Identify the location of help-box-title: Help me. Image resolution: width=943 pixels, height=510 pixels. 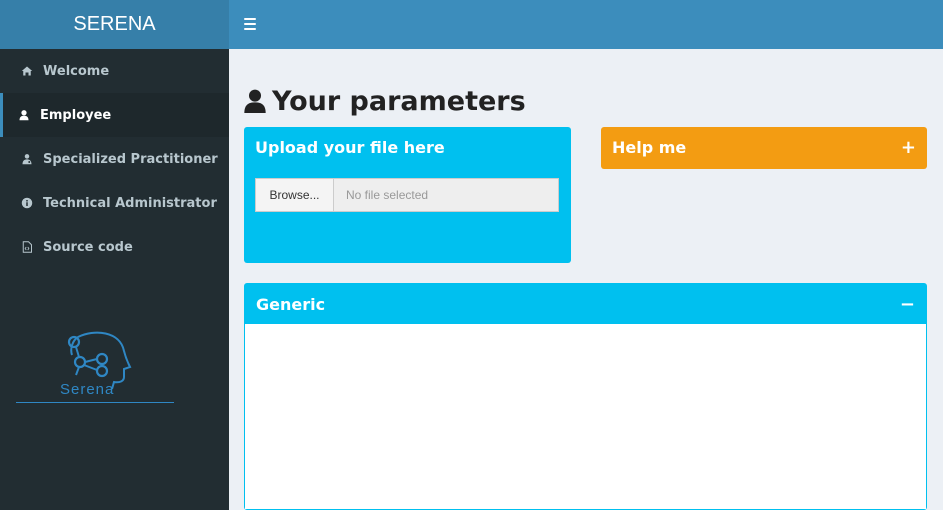
(649, 147).